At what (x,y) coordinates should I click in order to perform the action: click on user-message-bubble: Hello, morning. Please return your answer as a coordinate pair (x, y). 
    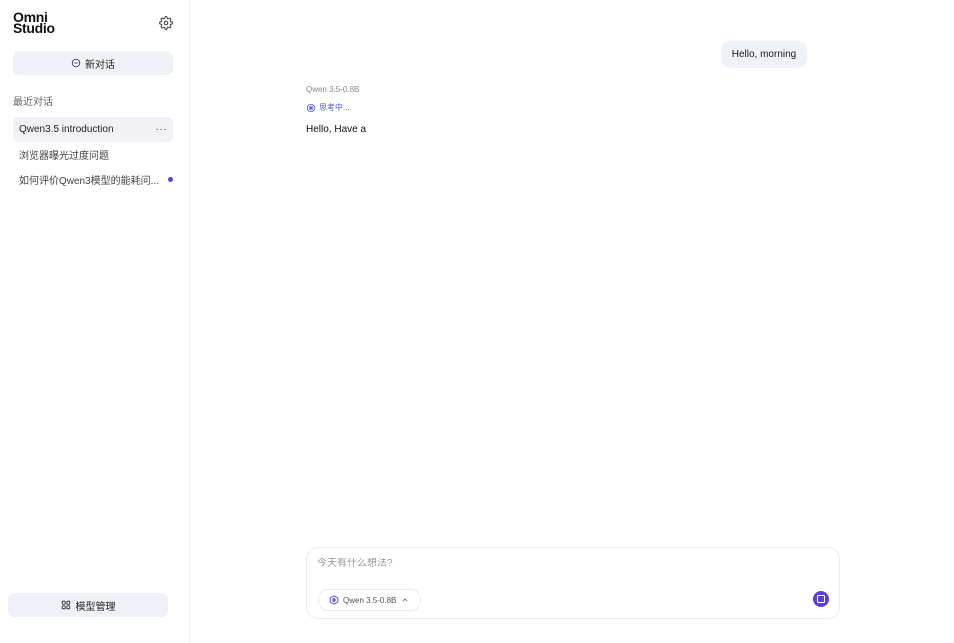
    Looking at the image, I should click on (764, 54).